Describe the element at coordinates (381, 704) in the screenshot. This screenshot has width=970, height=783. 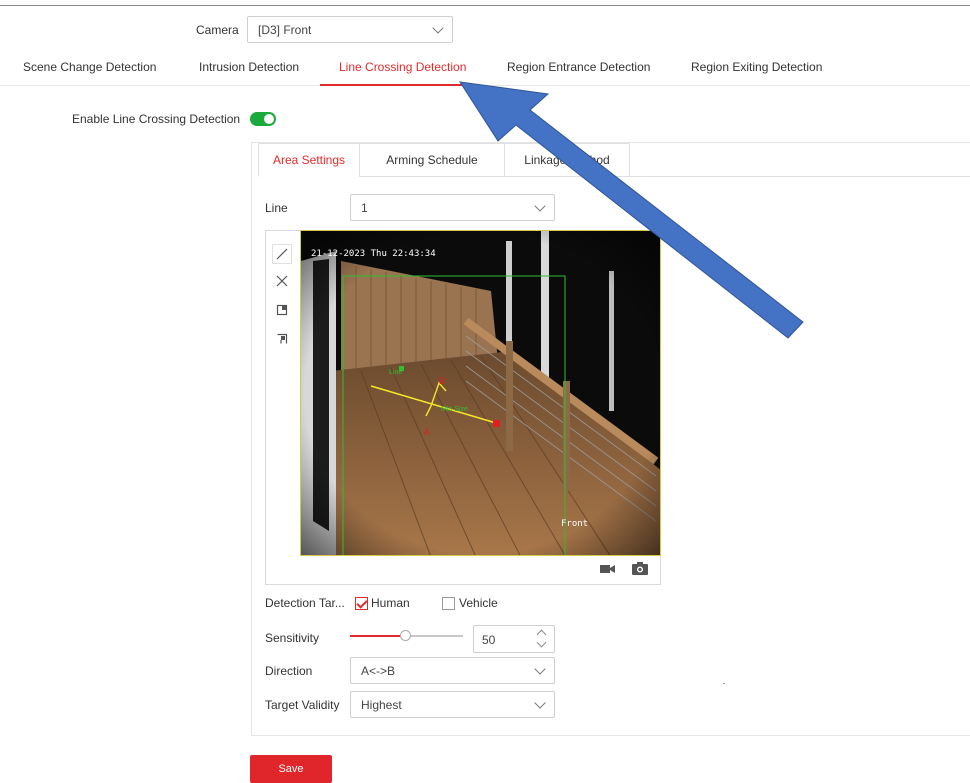
I see `target-validity-select-value: Highest` at that location.